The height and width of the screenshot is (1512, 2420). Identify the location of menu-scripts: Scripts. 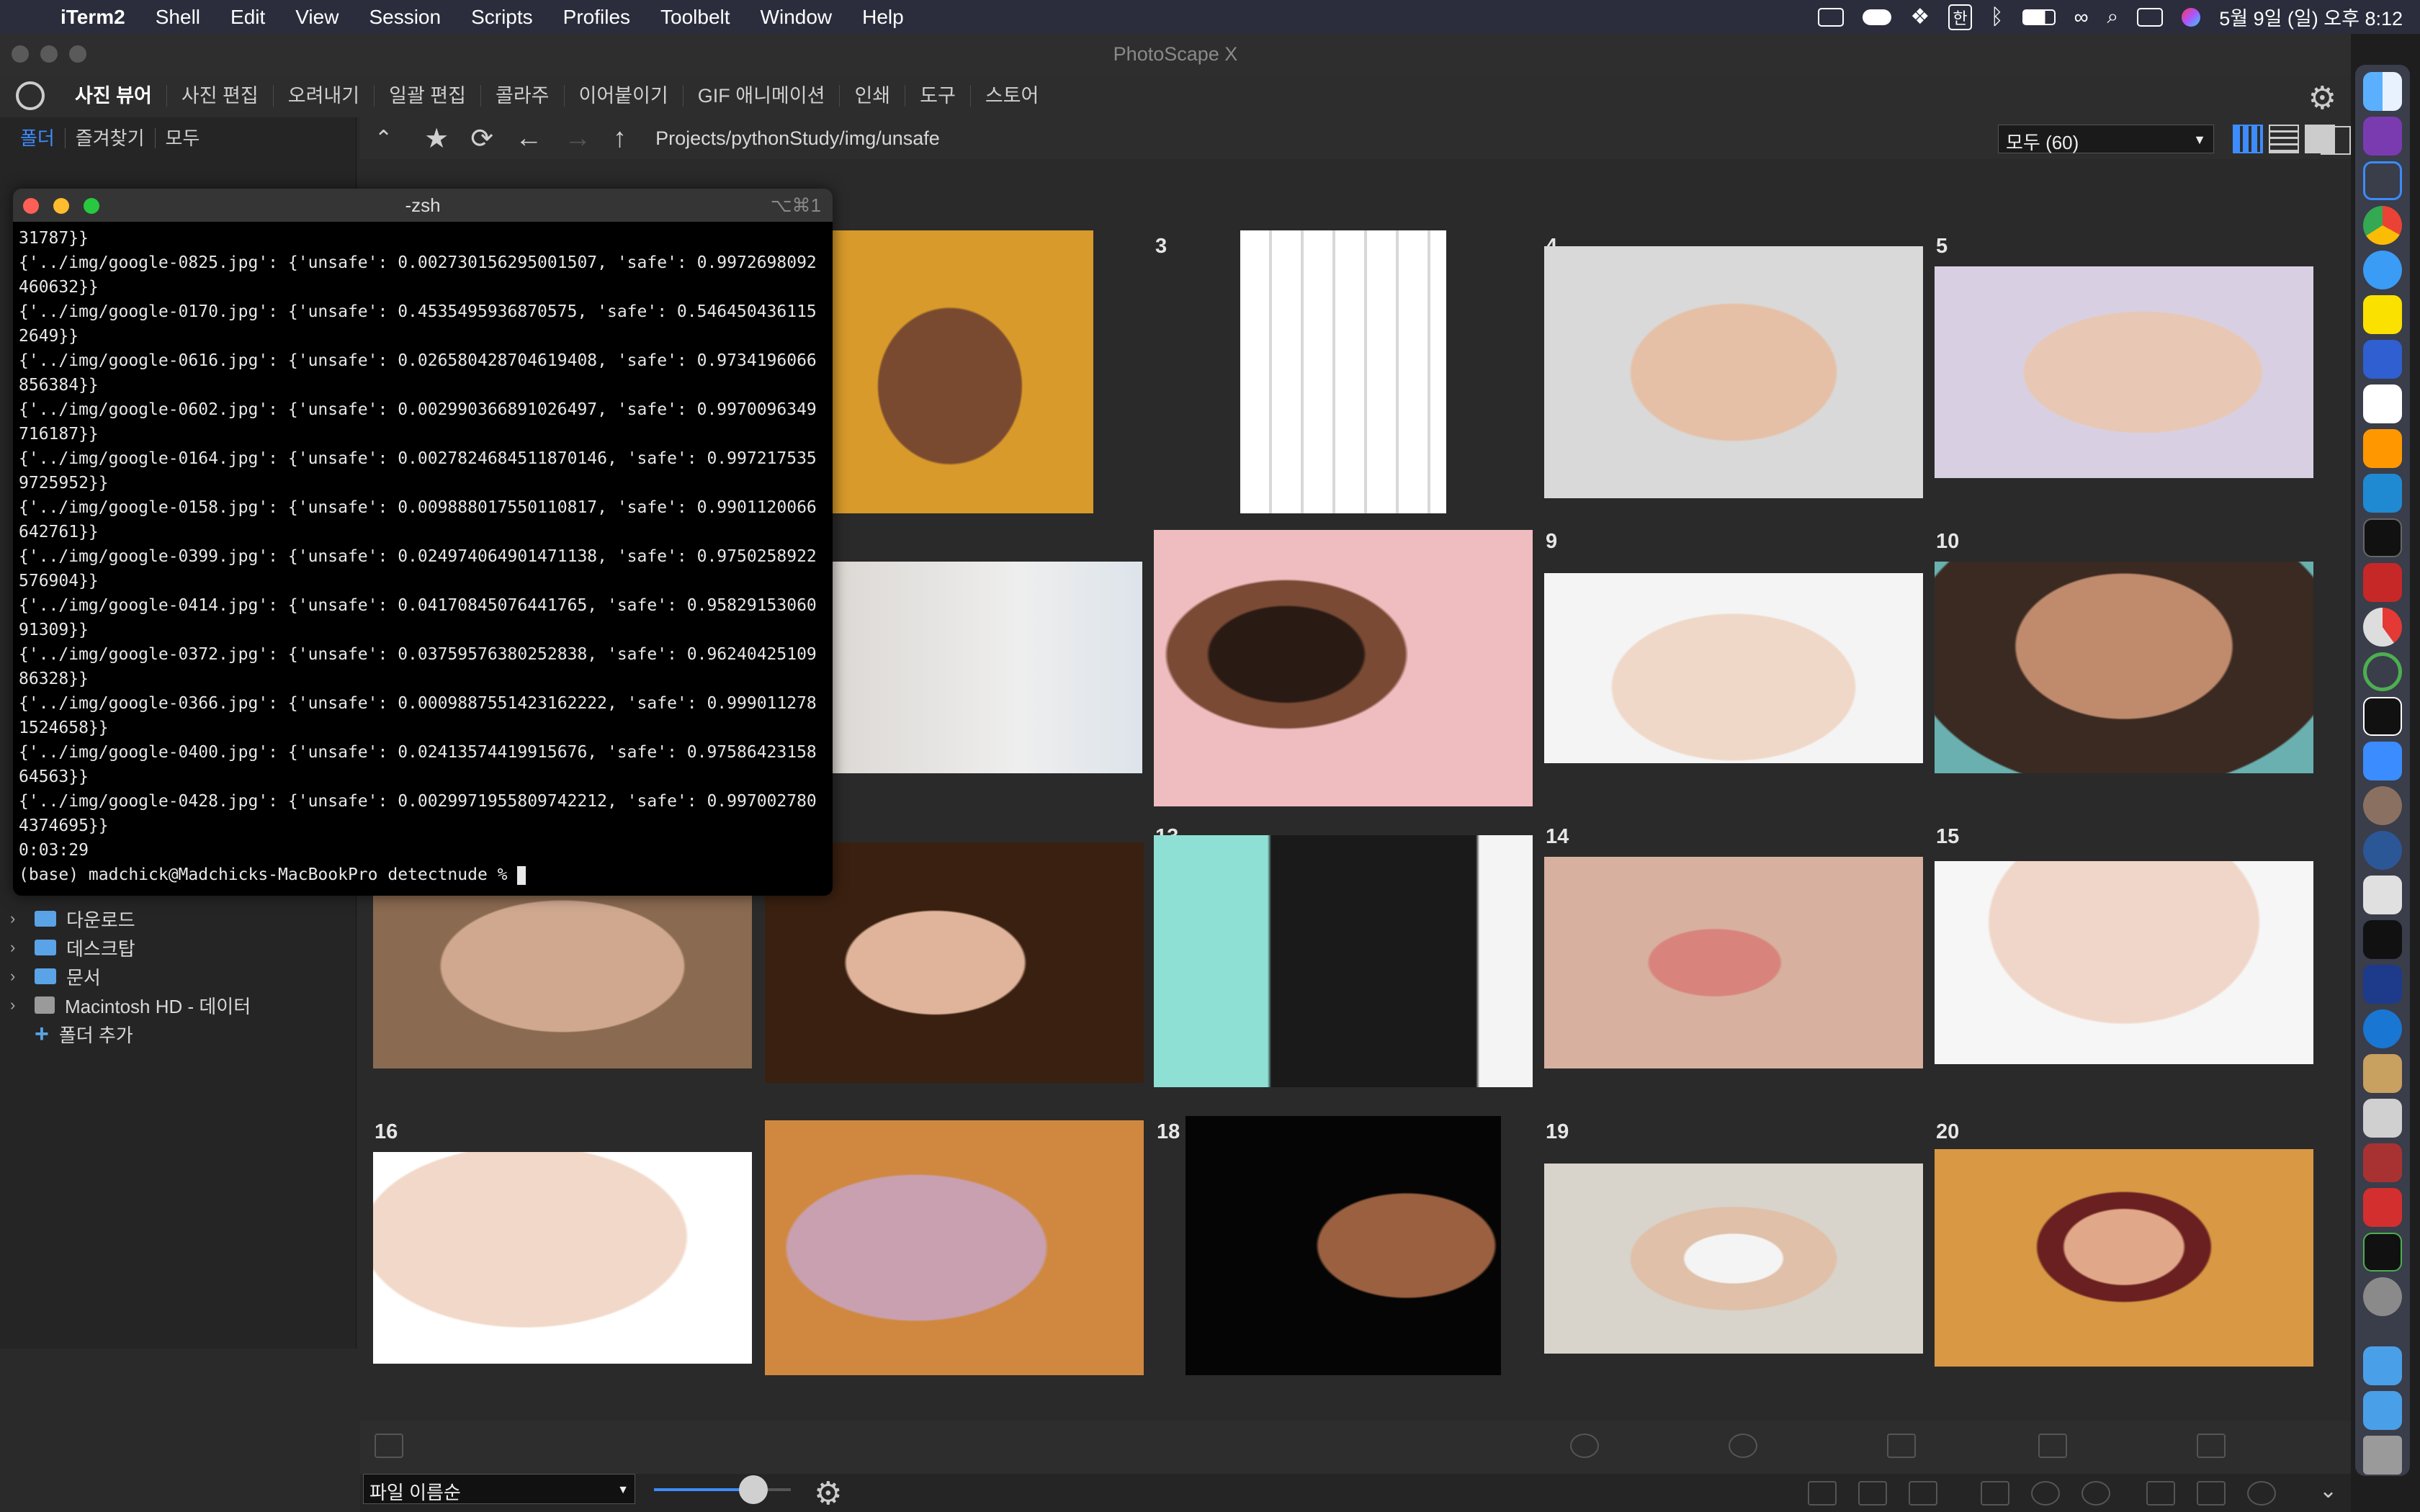
(502, 17).